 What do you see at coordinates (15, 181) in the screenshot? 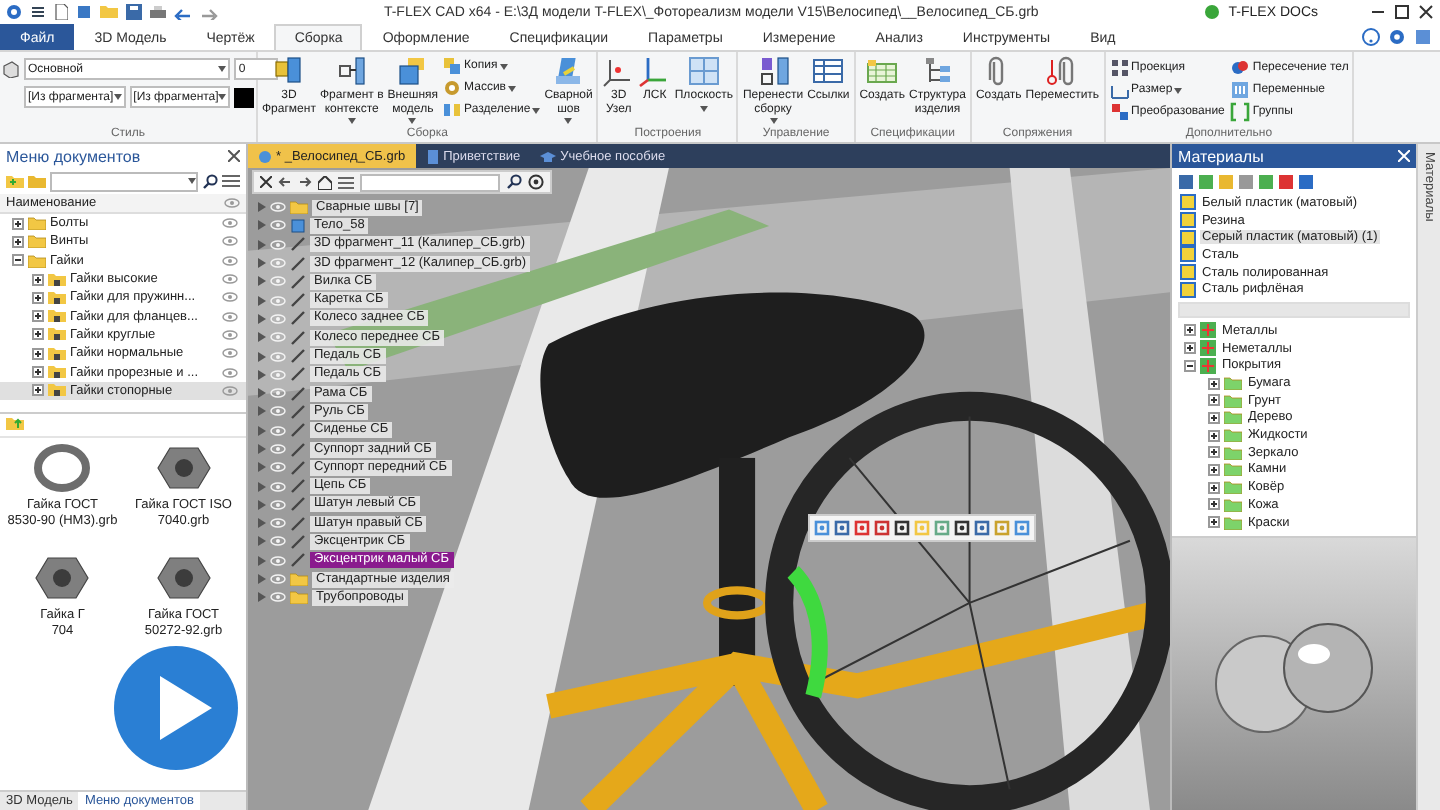
I see `add-folder-icon` at bounding box center [15, 181].